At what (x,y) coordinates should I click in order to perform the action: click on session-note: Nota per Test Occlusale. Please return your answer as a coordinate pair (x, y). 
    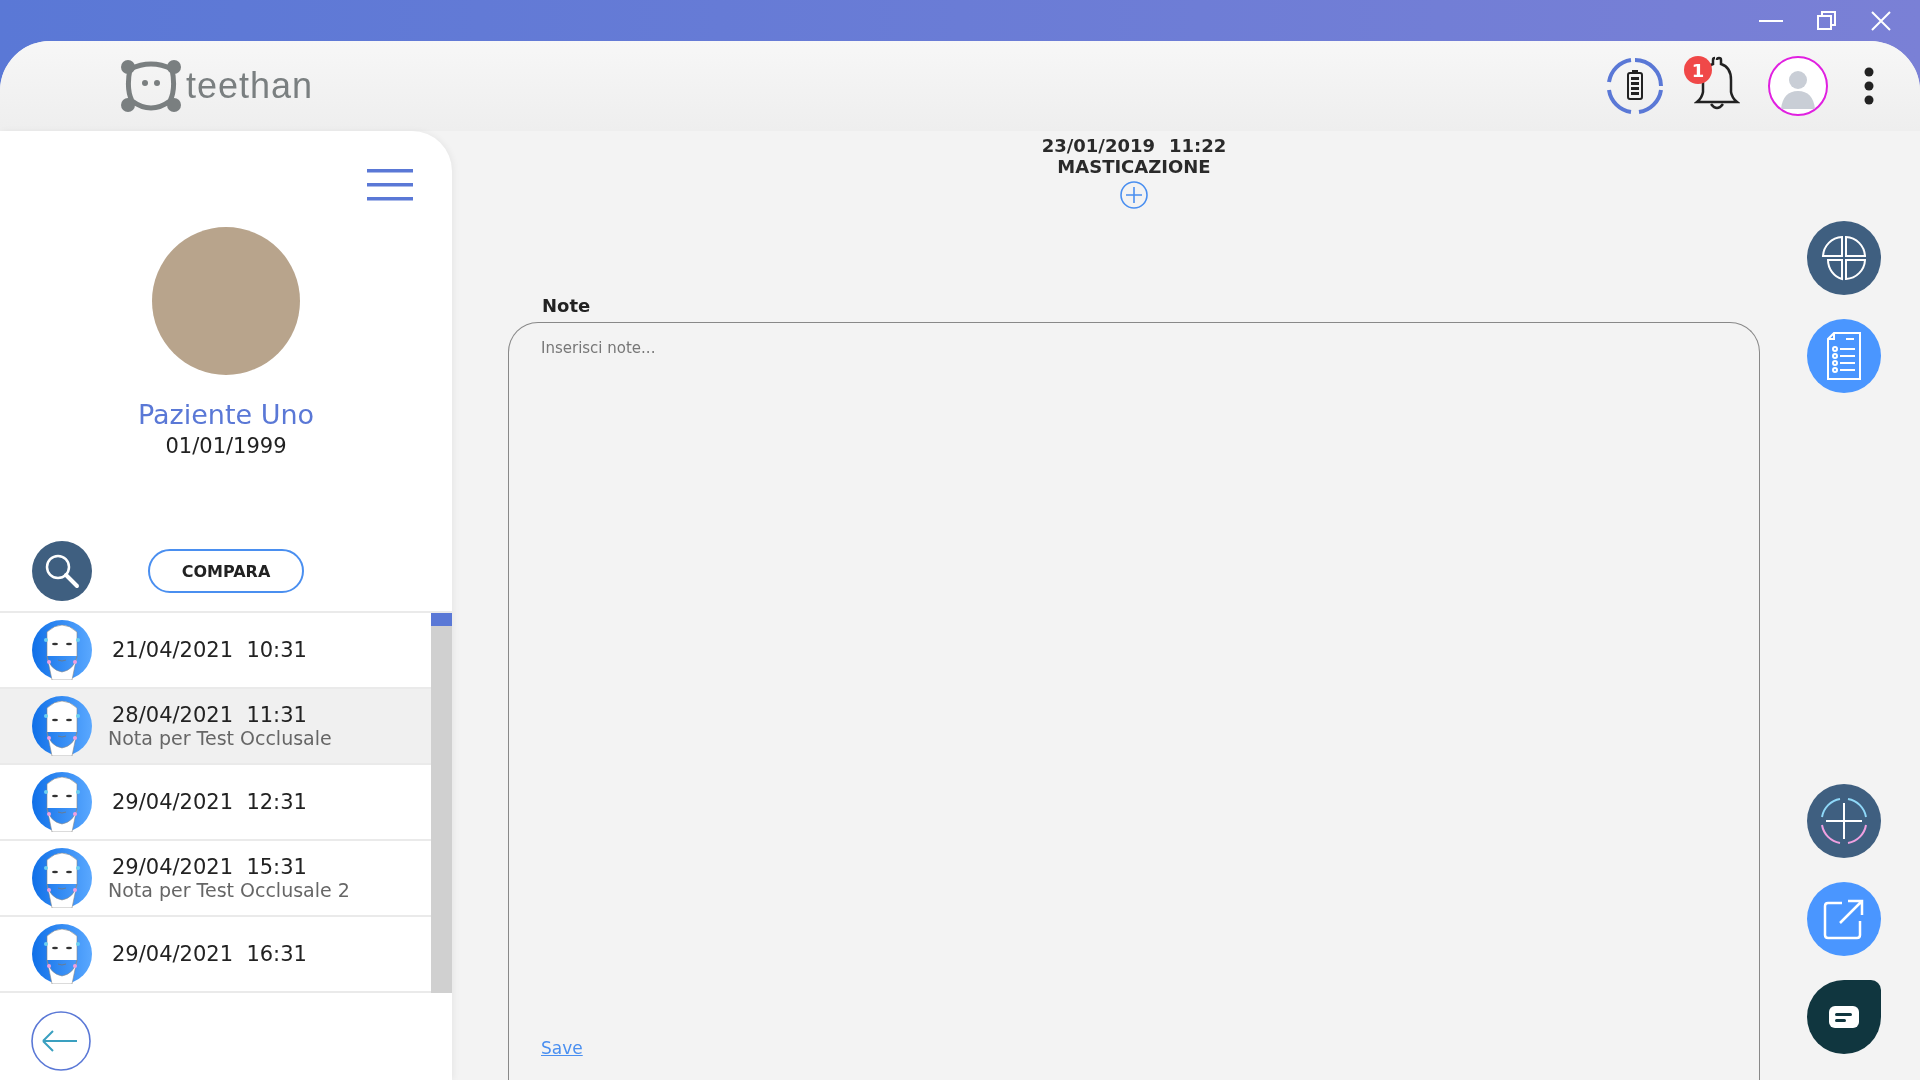
    Looking at the image, I should click on (220, 738).